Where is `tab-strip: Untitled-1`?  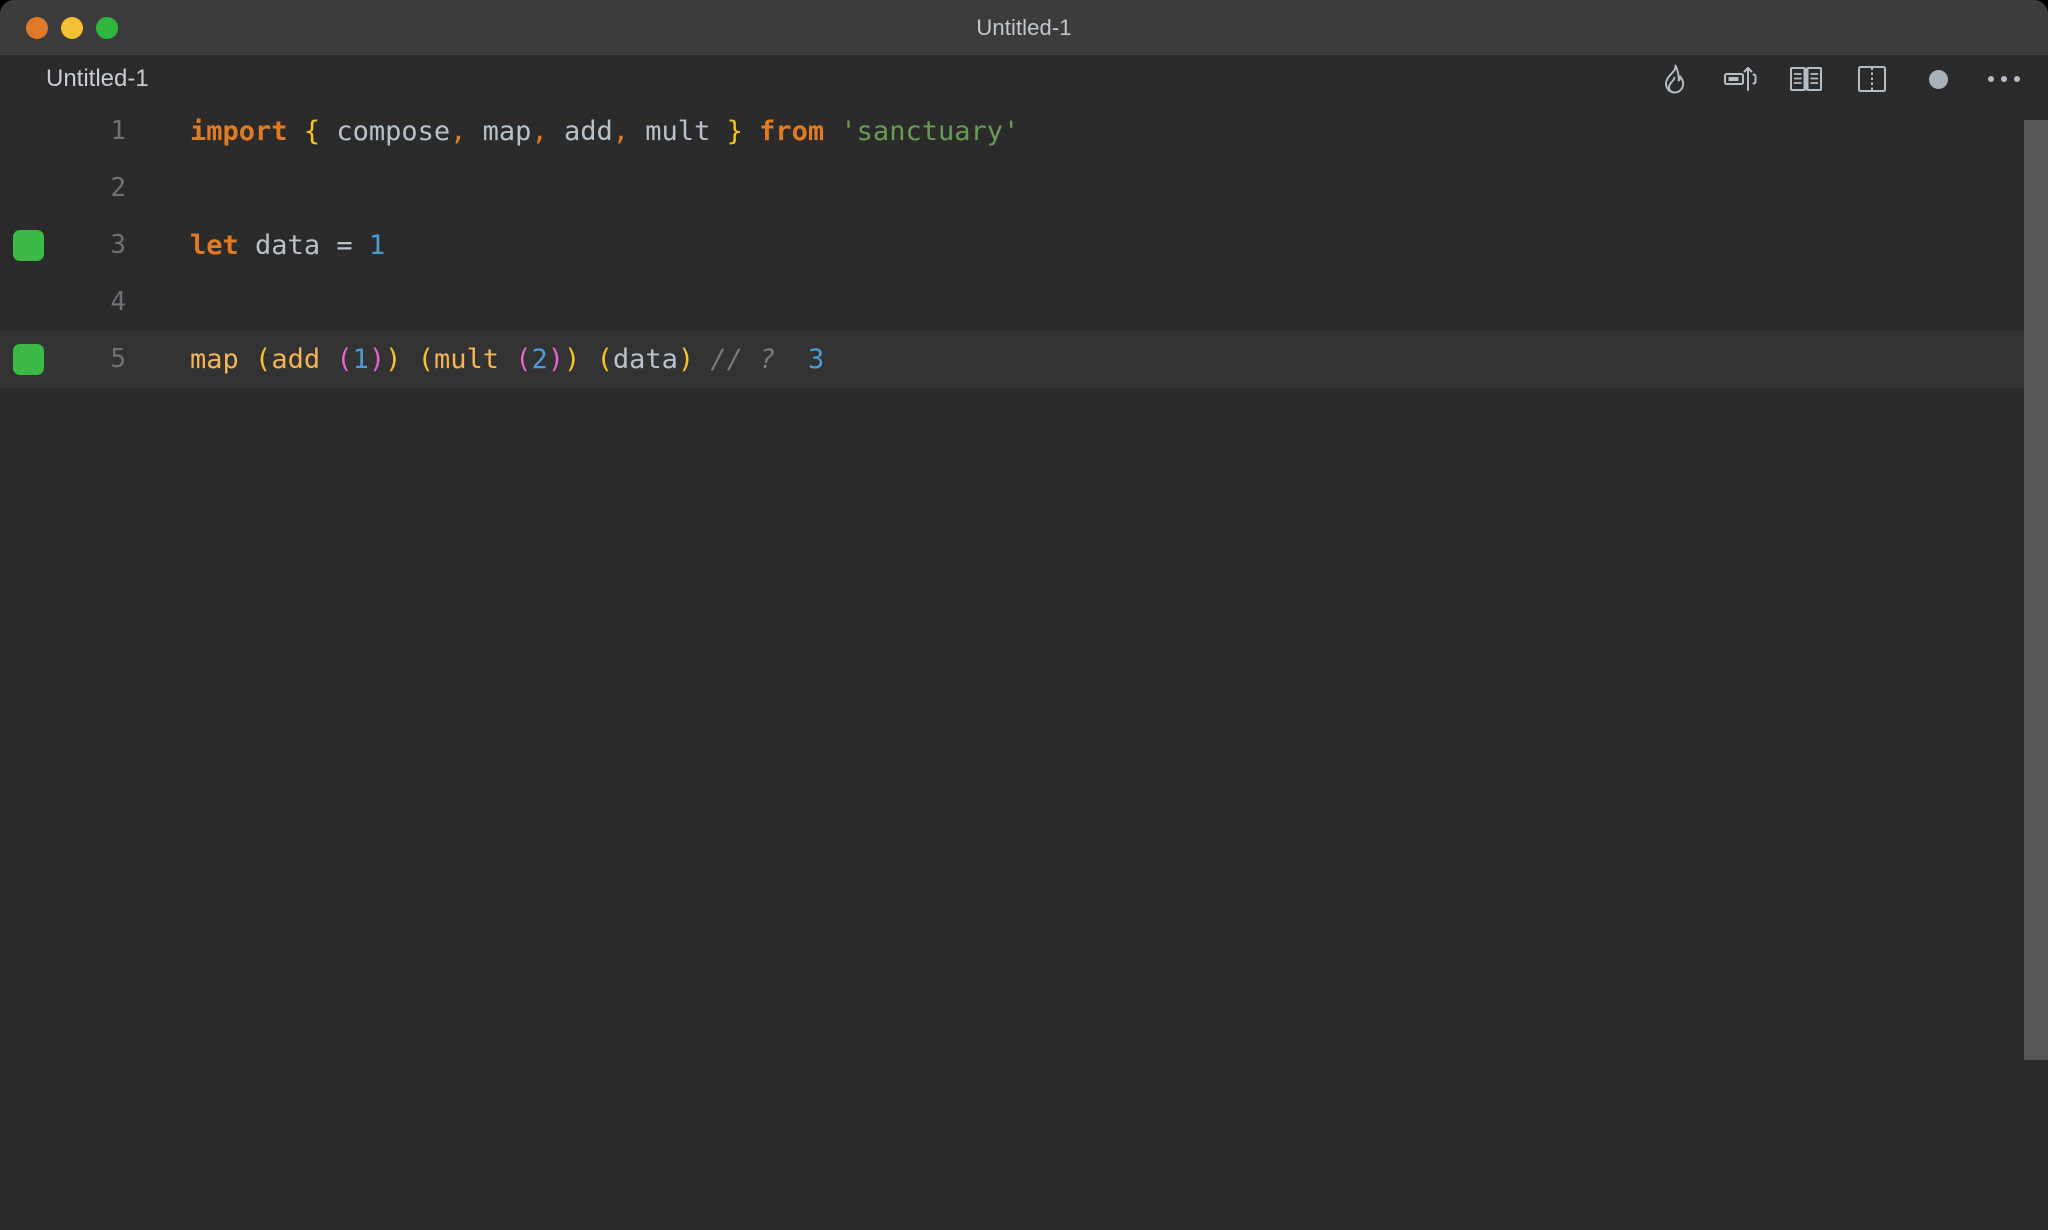
tab-strip: Untitled-1 is located at coordinates (1024, 79).